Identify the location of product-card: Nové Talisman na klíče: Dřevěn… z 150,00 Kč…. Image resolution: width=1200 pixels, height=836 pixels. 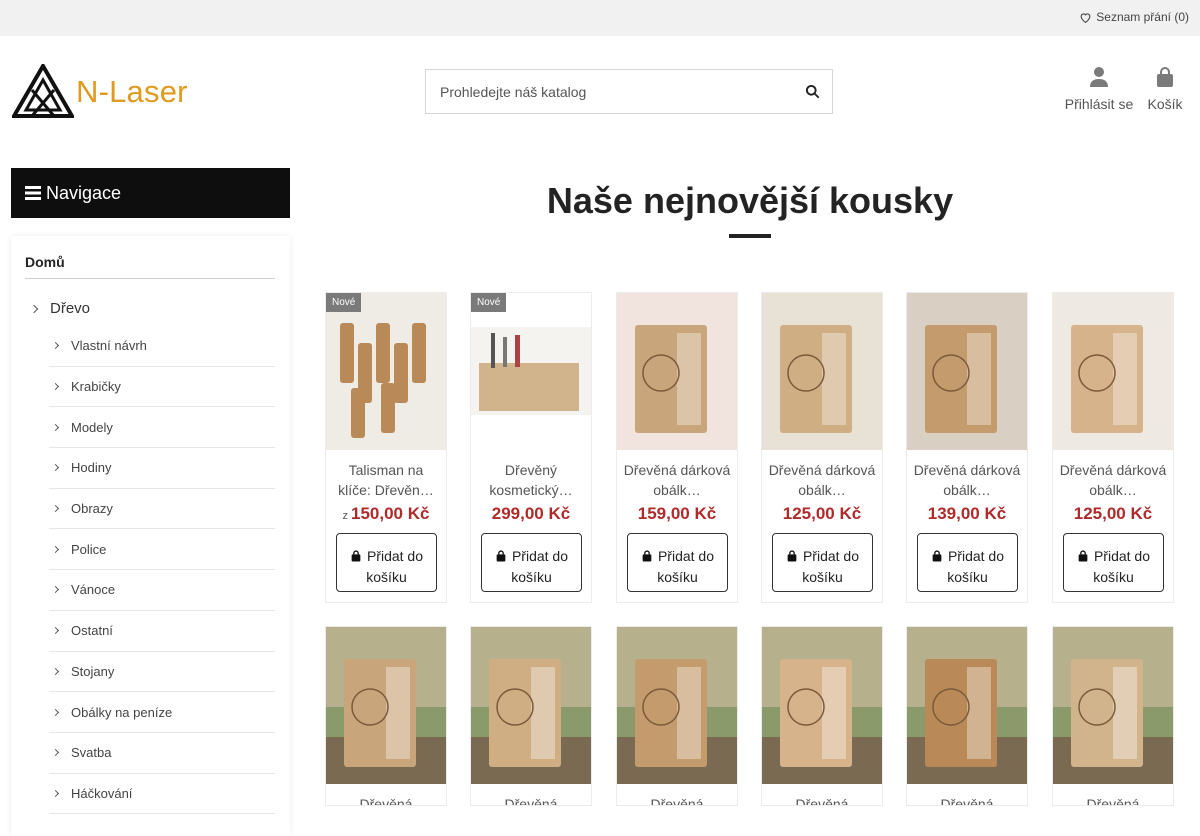
(386, 447).